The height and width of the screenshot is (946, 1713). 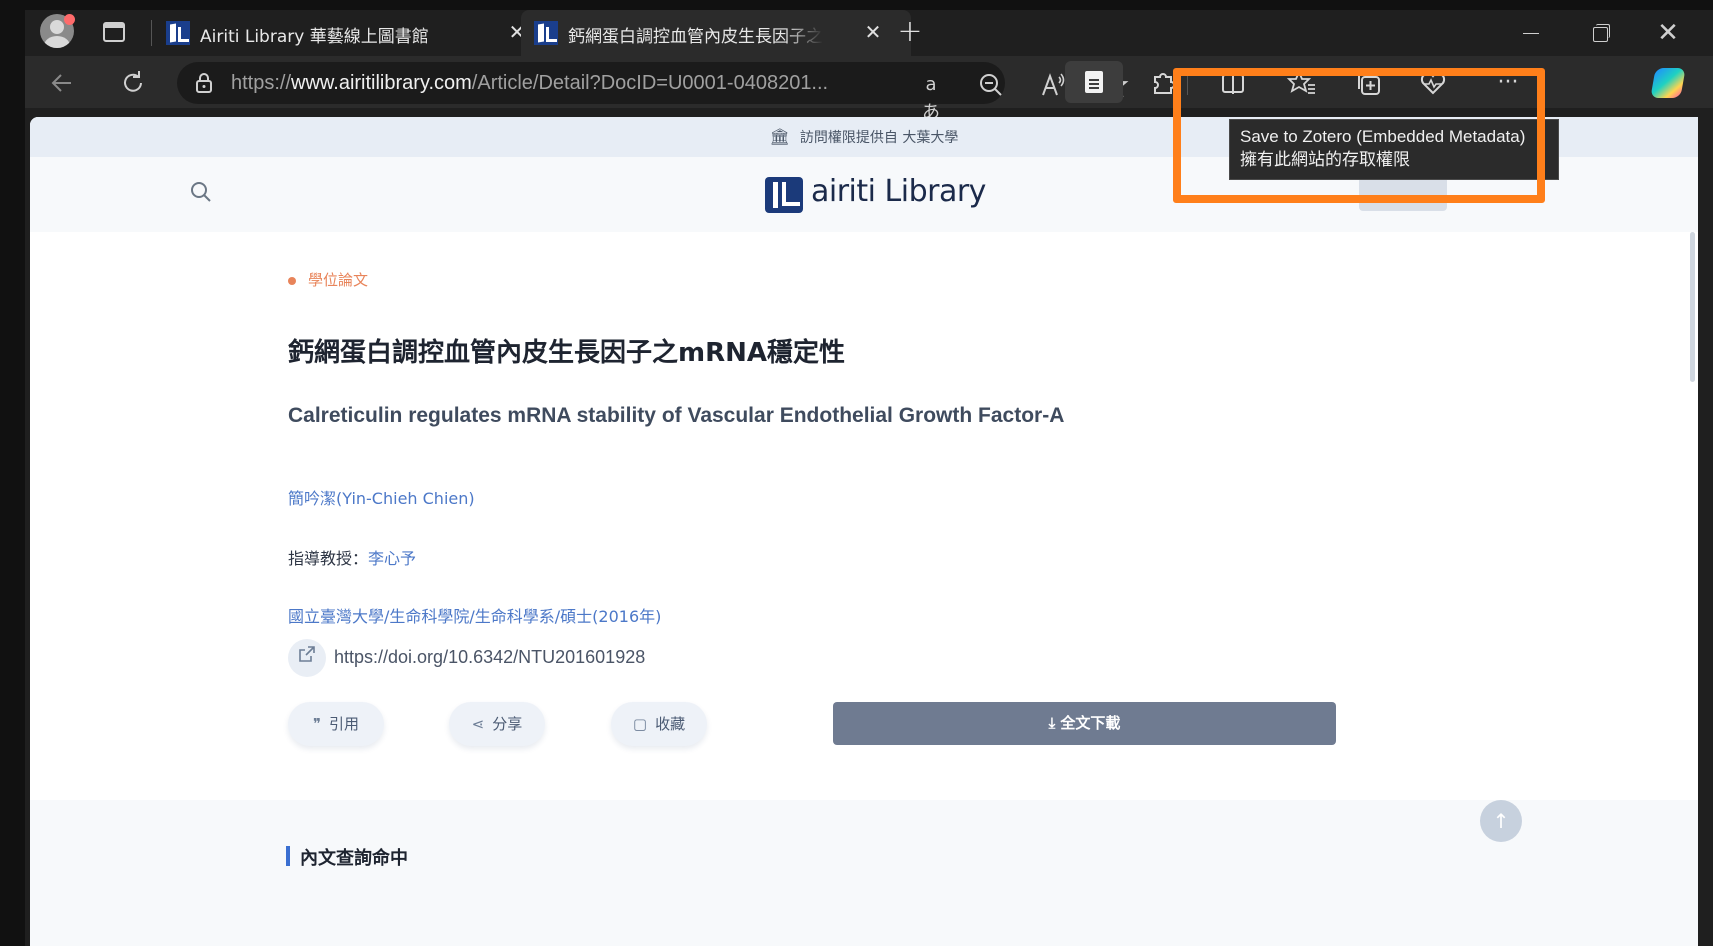 What do you see at coordinates (1668, 33) in the screenshot?
I see `close-window-button: ✕` at bounding box center [1668, 33].